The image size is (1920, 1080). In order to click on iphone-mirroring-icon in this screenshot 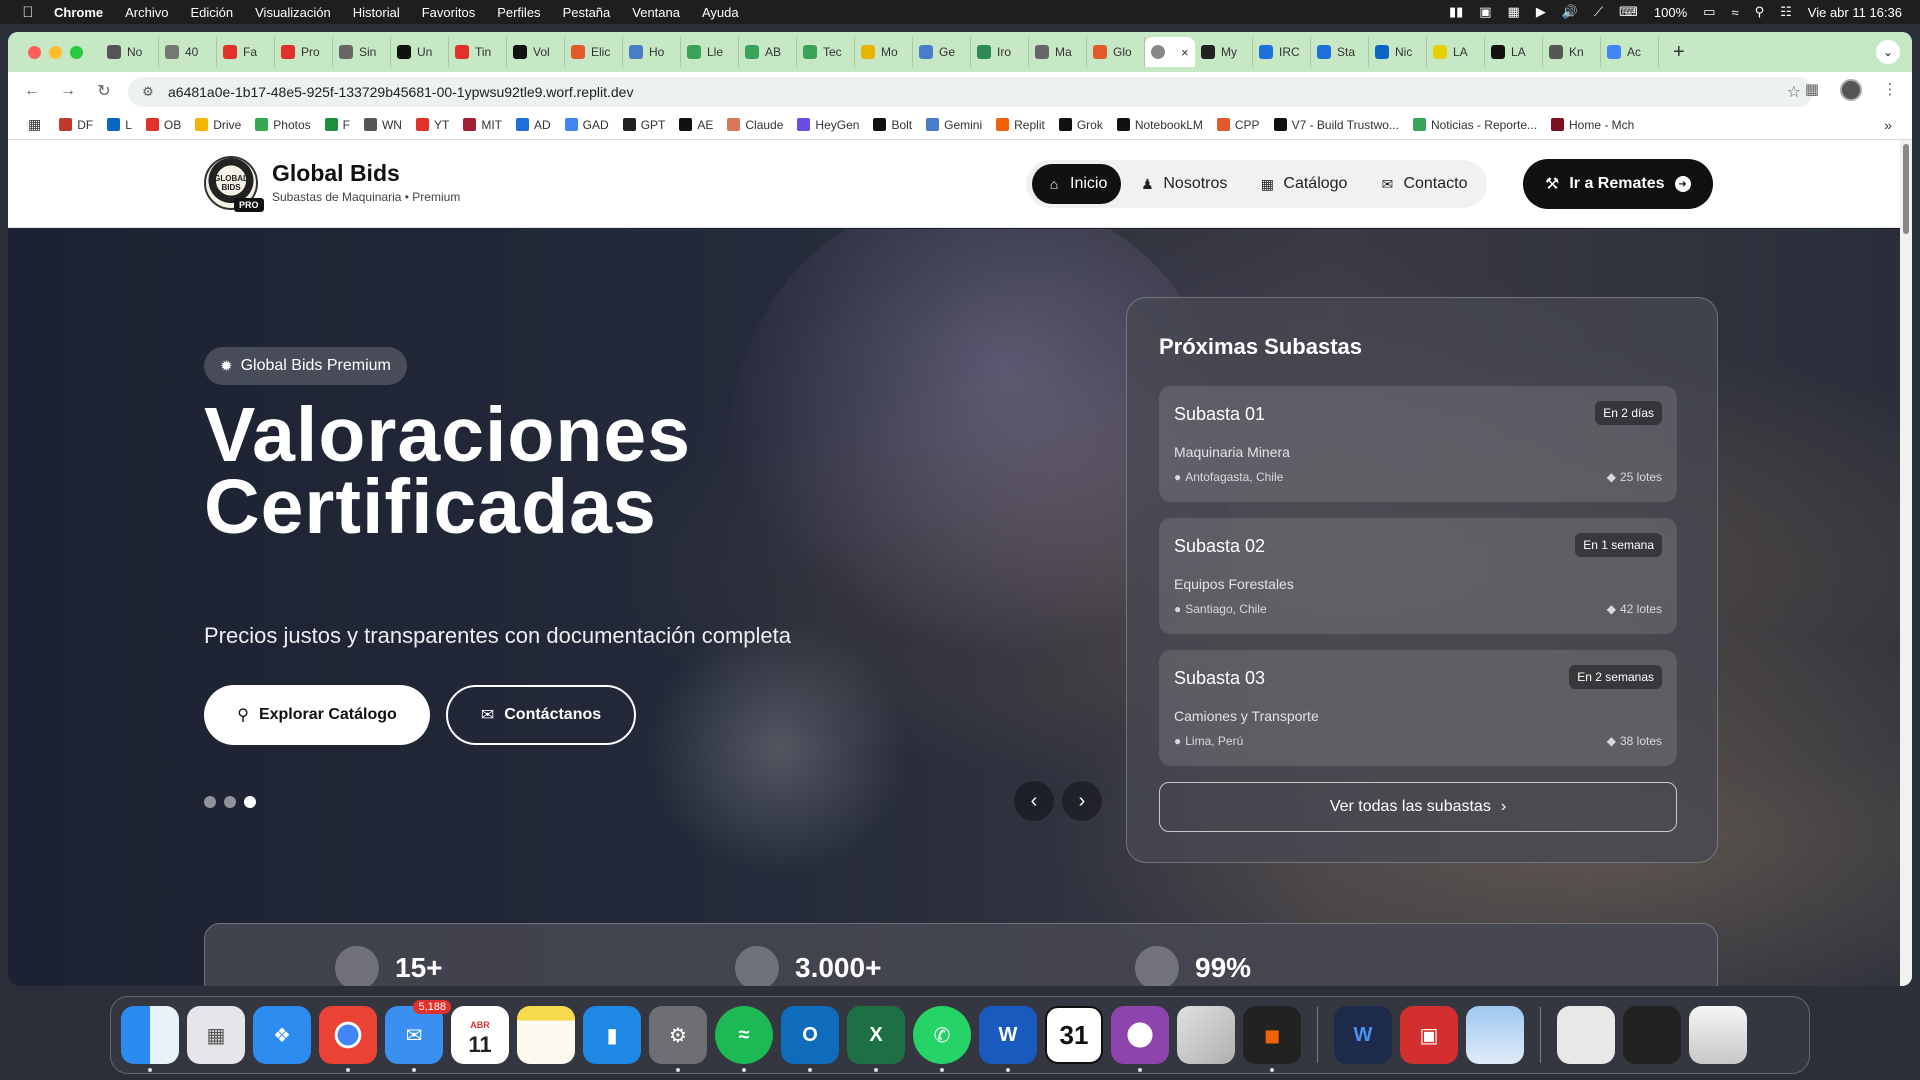, I will do `click(1206, 1035)`.